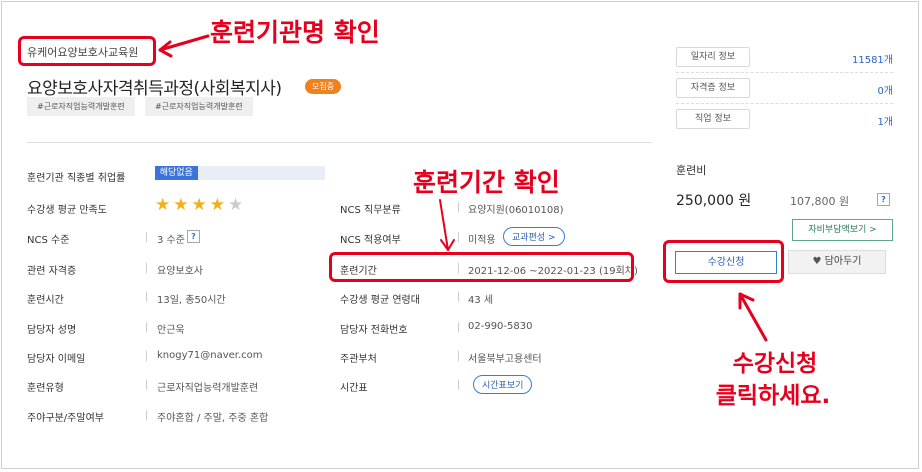 Image resolution: width=922 pixels, height=472 pixels. I want to click on training-hours-label: 훈련시간, so click(45, 300).